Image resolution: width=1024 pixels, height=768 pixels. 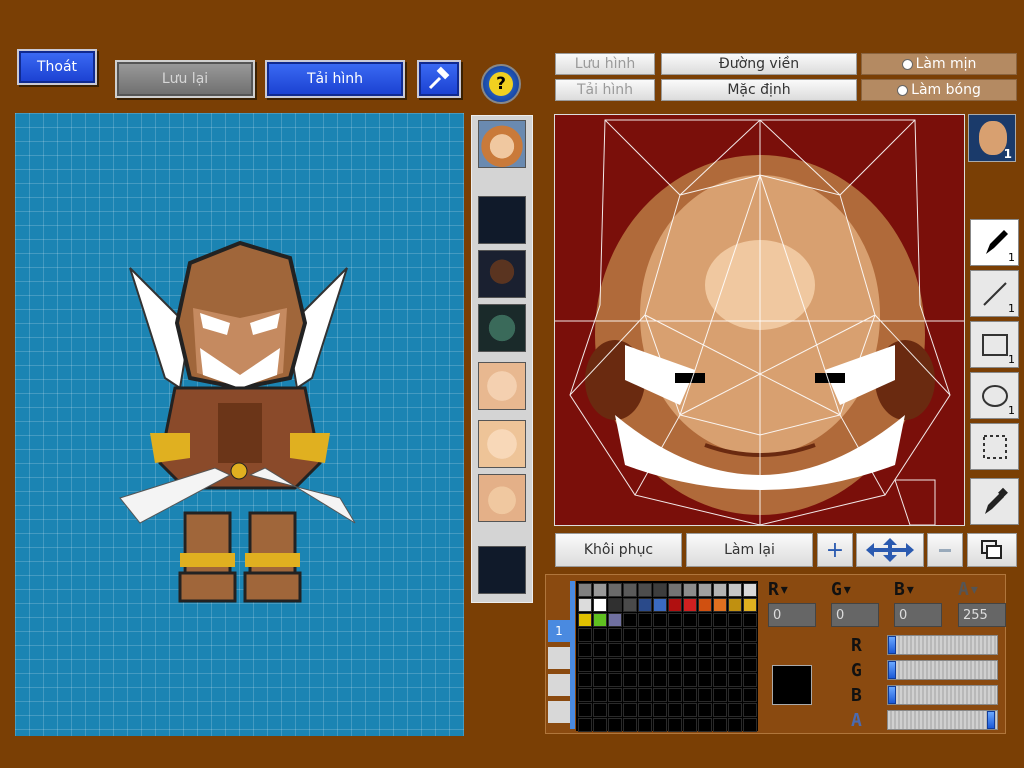 What do you see at coordinates (991, 720) in the screenshot?
I see `alpha-slider-handle` at bounding box center [991, 720].